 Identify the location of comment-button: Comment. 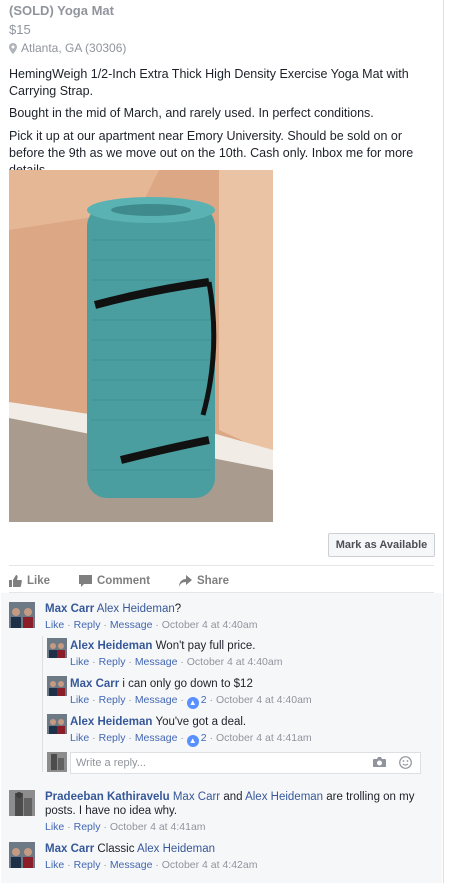
(129, 581).